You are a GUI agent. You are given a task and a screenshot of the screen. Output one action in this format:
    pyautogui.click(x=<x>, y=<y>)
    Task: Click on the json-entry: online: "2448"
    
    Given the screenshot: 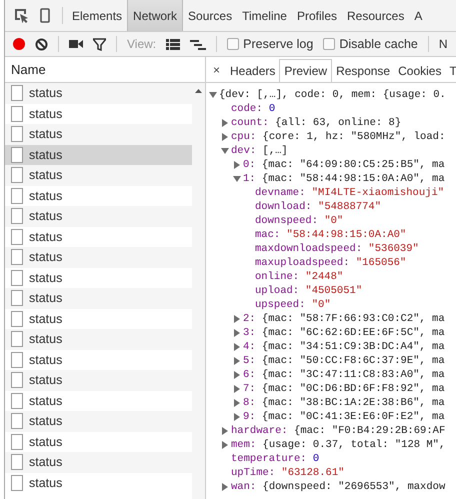 What is the action you would take?
    pyautogui.click(x=299, y=277)
    